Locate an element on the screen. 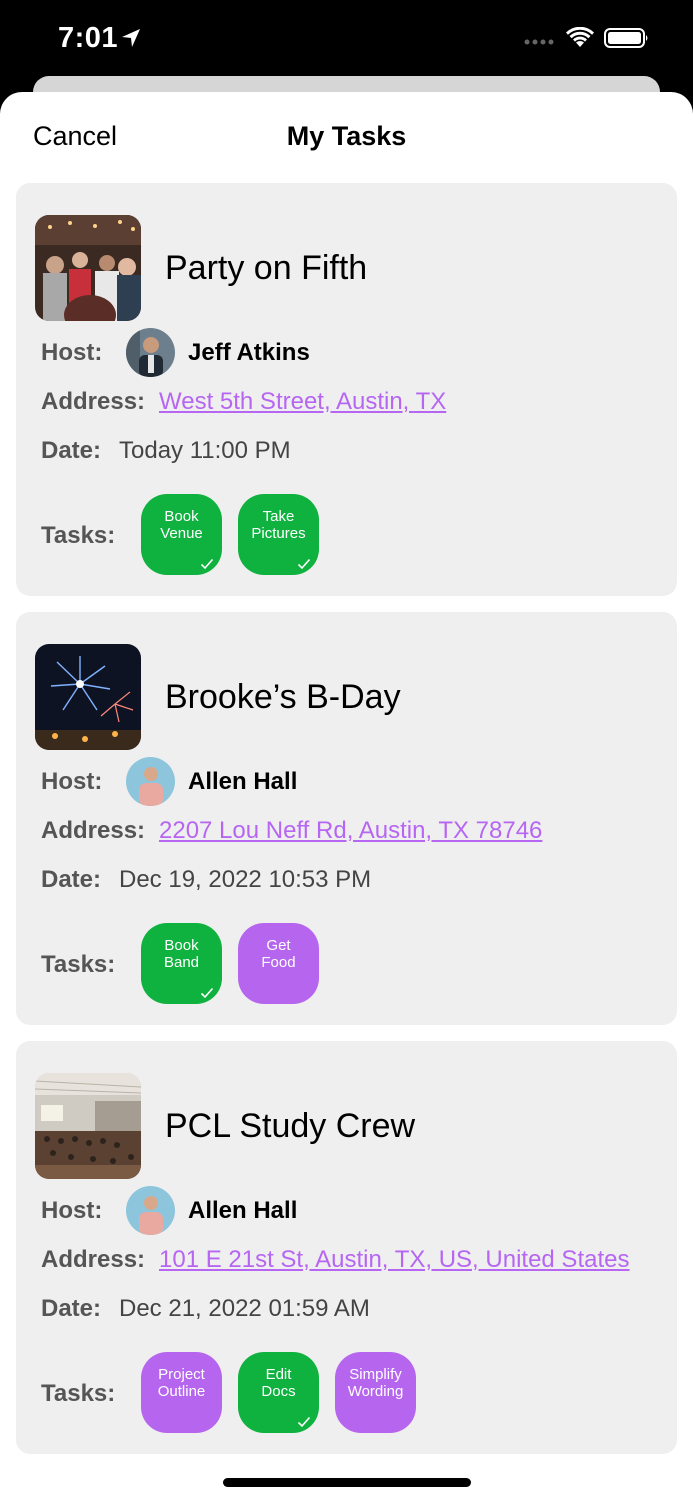 This screenshot has width=693, height=1500. task-chip: Get Food is located at coordinates (278, 963).